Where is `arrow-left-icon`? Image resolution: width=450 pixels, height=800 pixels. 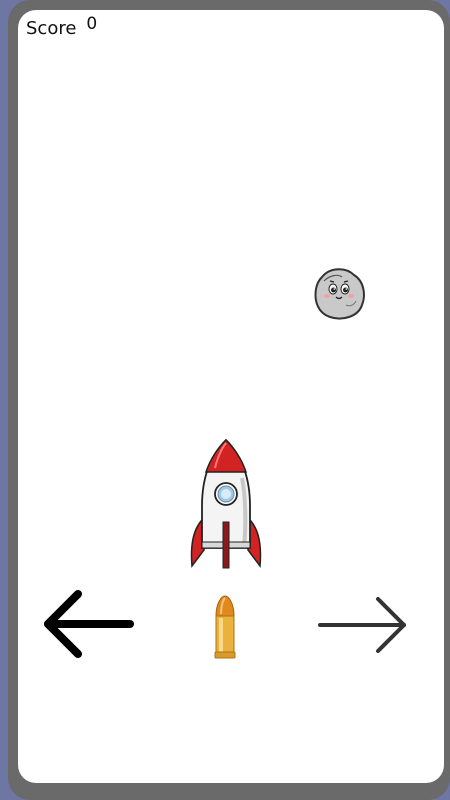 arrow-left-icon is located at coordinates (88, 624).